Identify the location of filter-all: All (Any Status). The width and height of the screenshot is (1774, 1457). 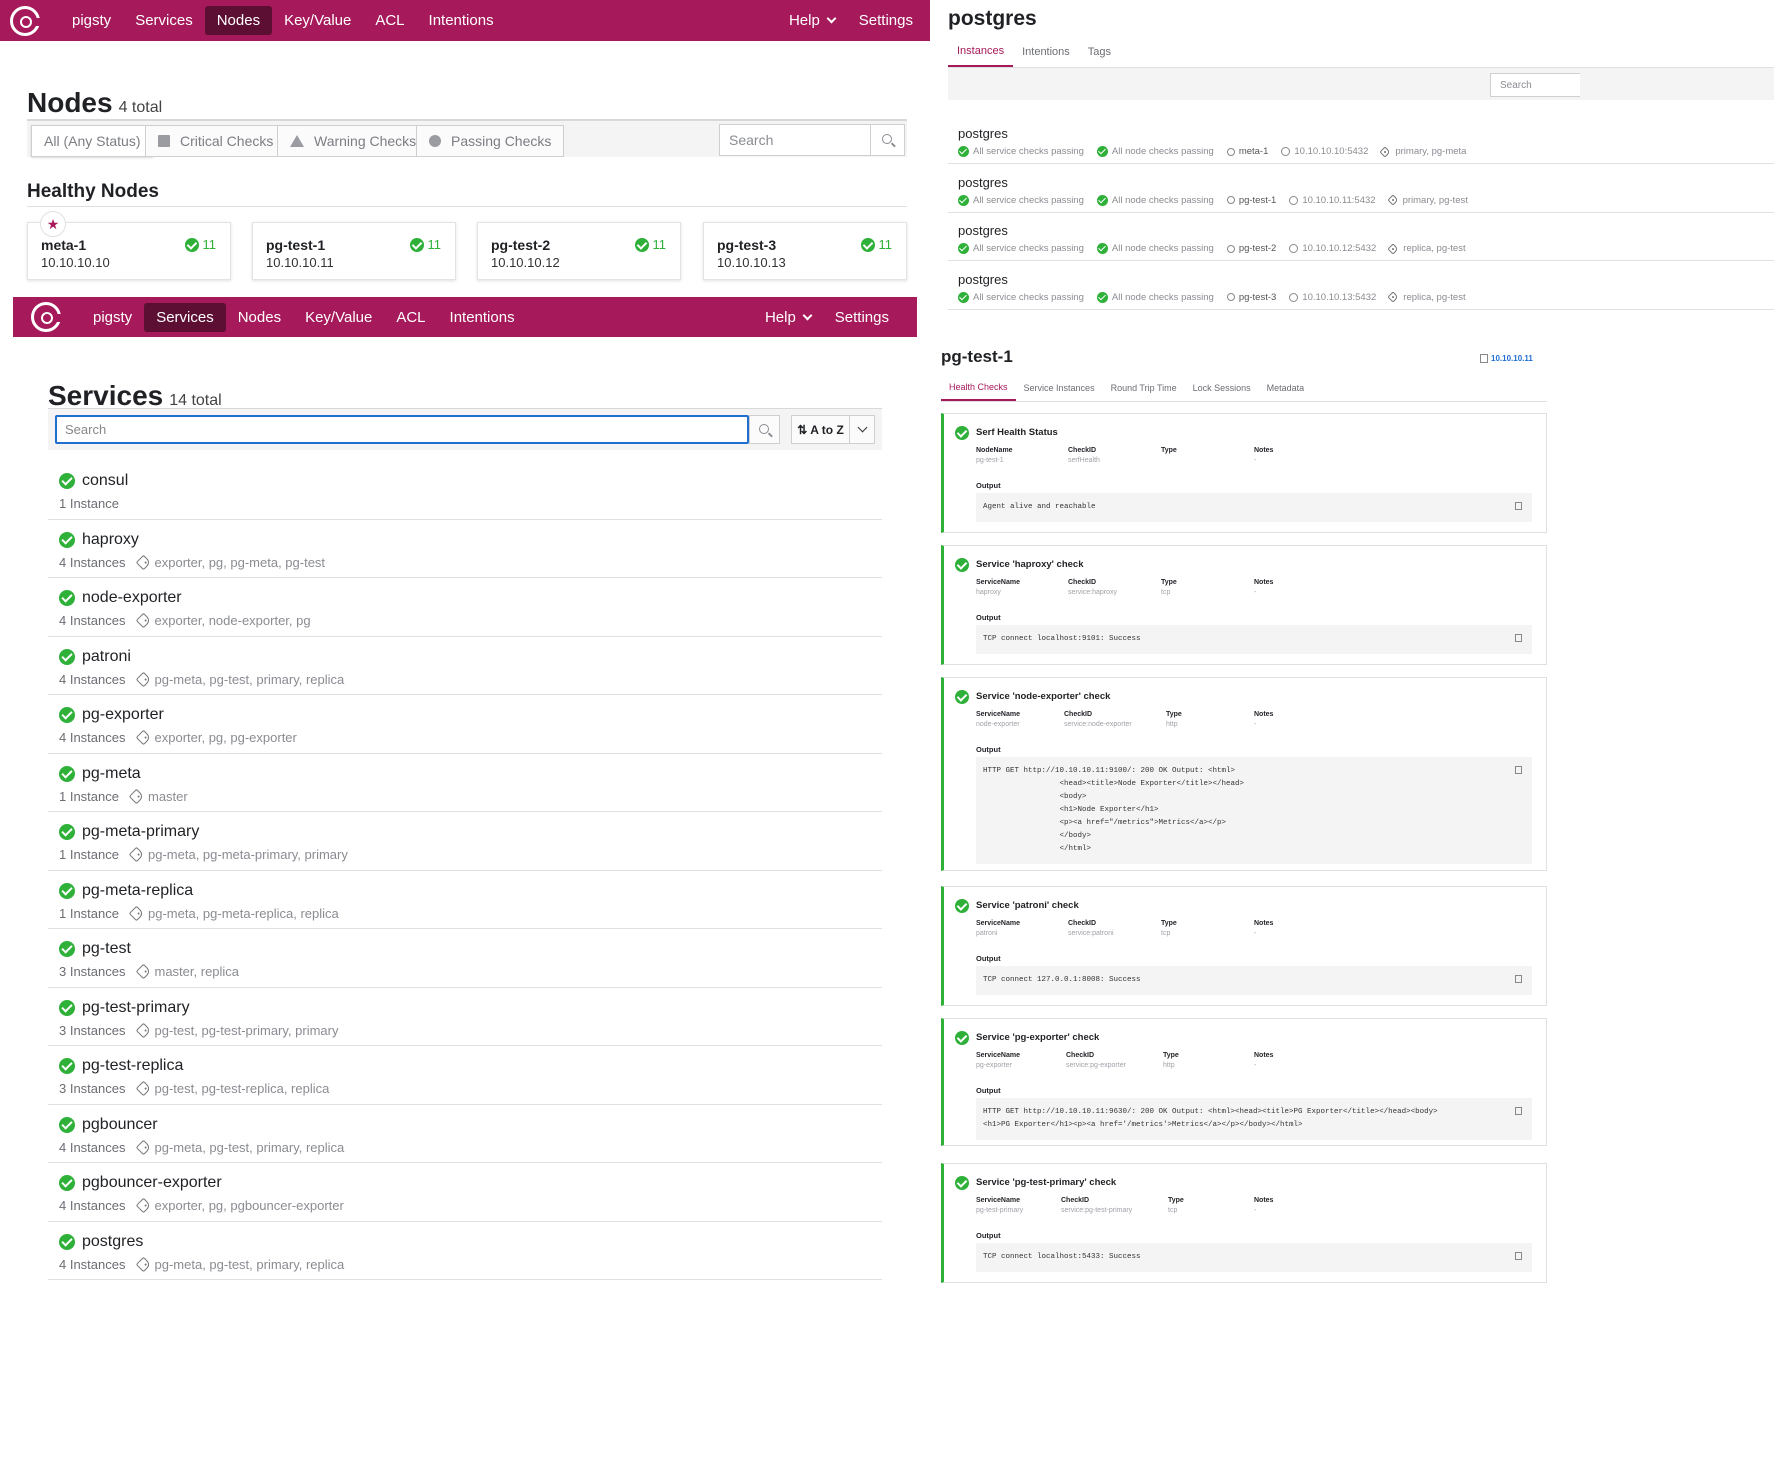
(92, 141).